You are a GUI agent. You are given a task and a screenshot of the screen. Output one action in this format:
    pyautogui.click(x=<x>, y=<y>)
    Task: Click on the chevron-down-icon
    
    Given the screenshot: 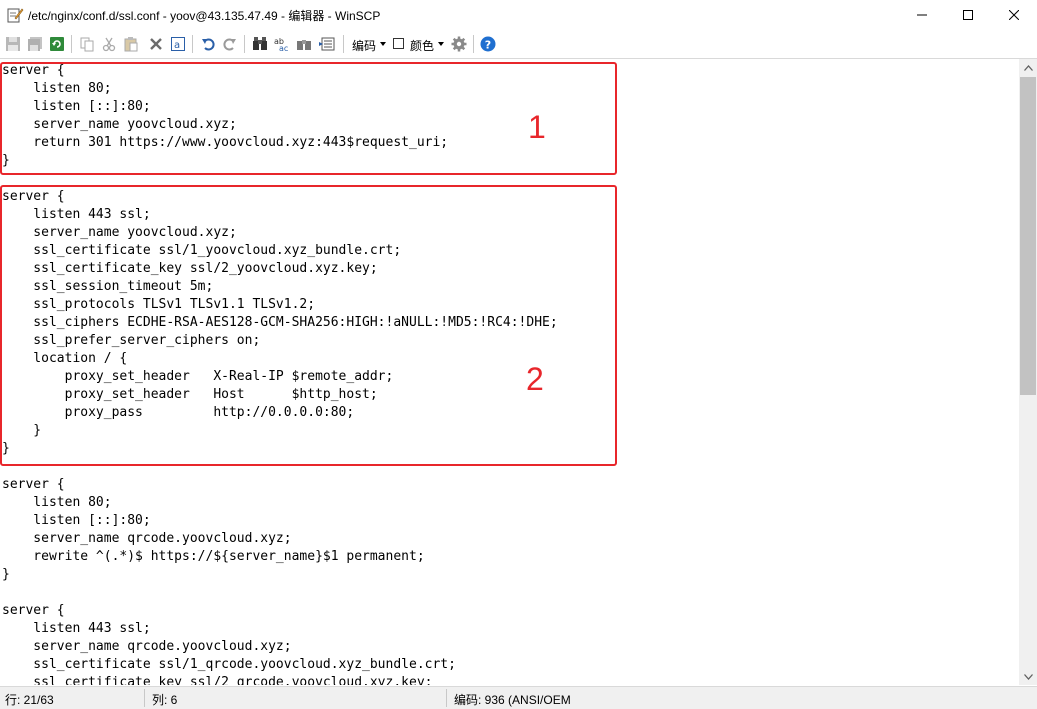 What is the action you would take?
    pyautogui.click(x=1028, y=676)
    